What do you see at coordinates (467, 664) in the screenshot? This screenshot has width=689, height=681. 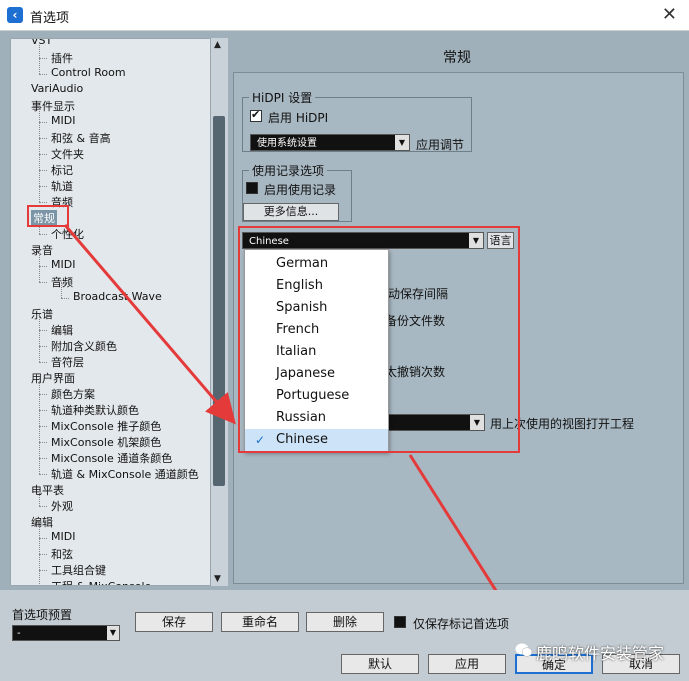 I see `apply-button: 应用` at bounding box center [467, 664].